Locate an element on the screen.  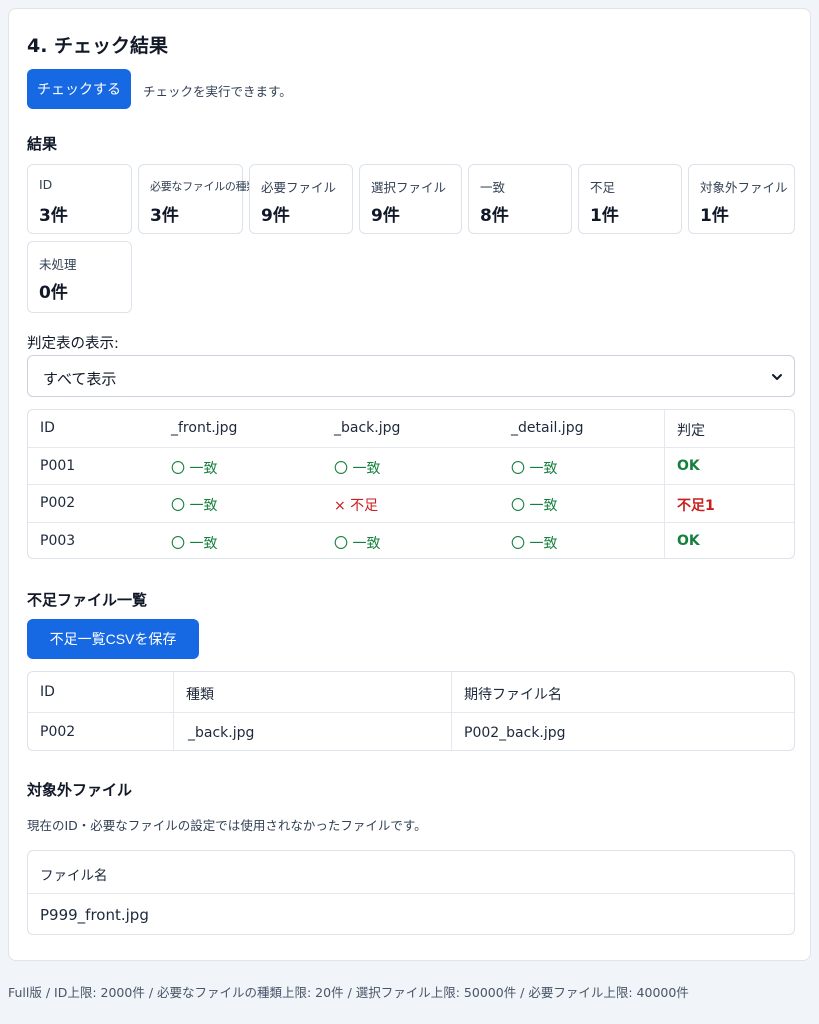
stat-card-unprocessed: 未処理 0件 is located at coordinates (79, 277).